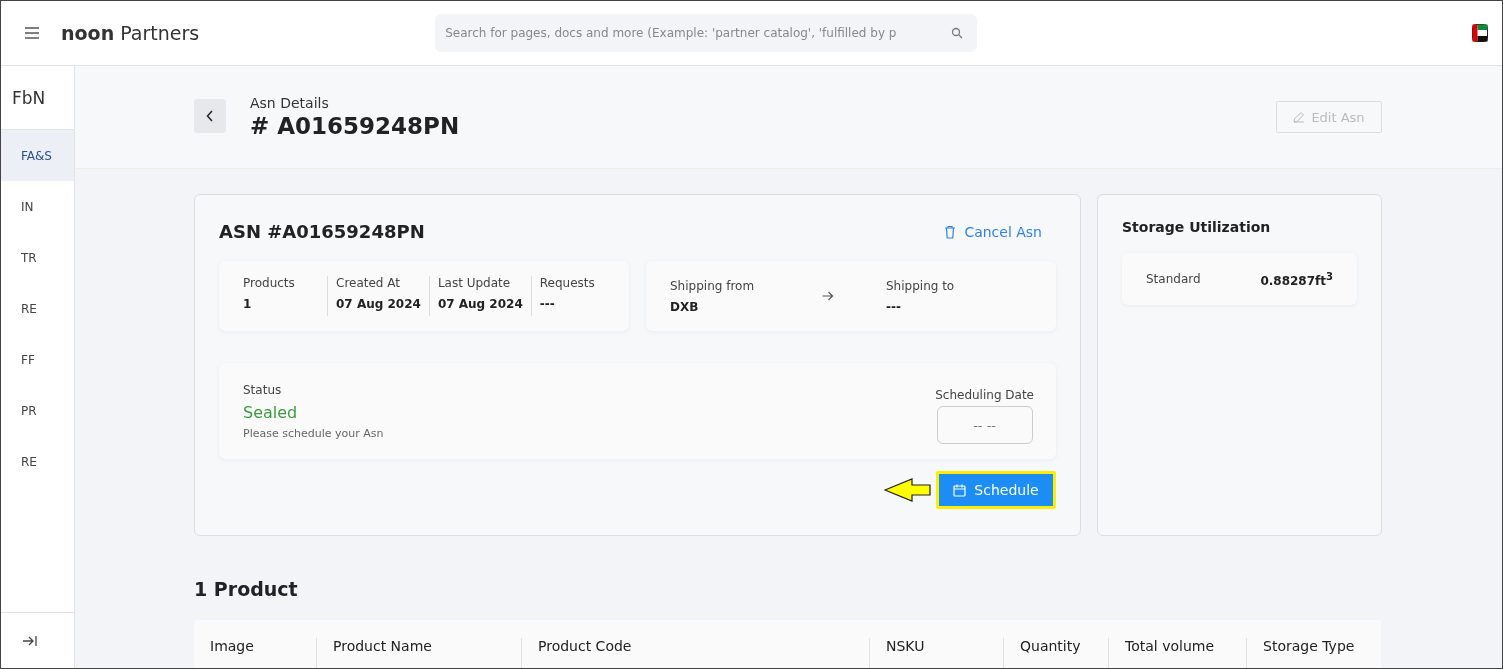  Describe the element at coordinates (418, 653) in the screenshot. I see `column-header: Product Name` at that location.